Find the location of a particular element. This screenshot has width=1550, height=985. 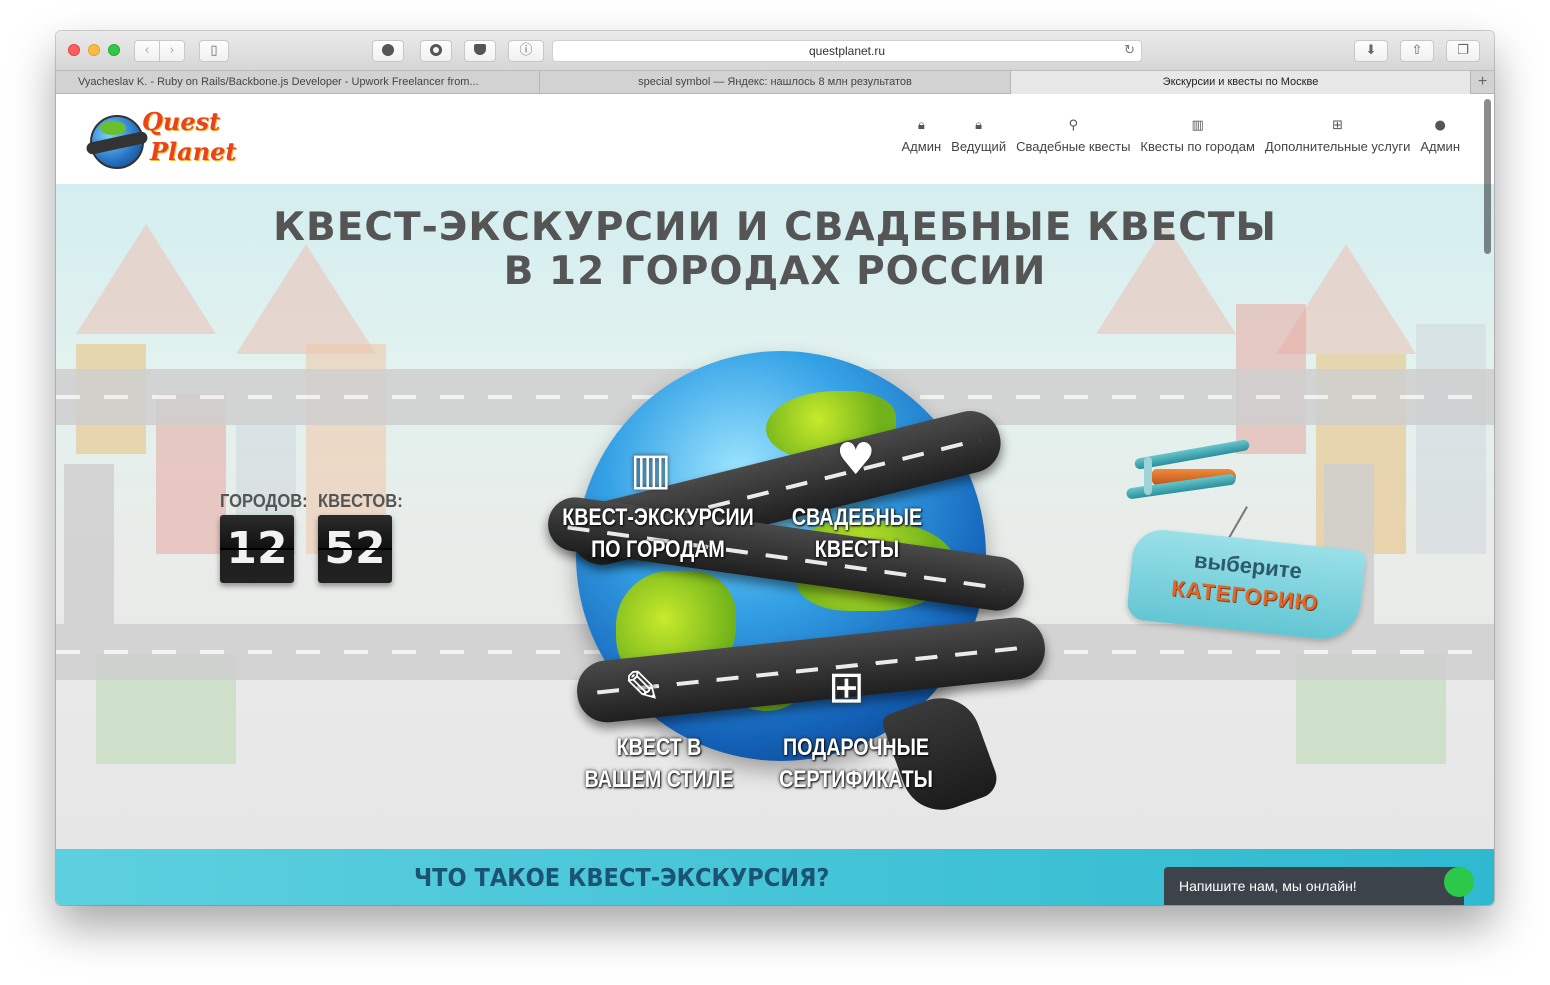

page-scrollbar is located at coordinates (1487, 500).